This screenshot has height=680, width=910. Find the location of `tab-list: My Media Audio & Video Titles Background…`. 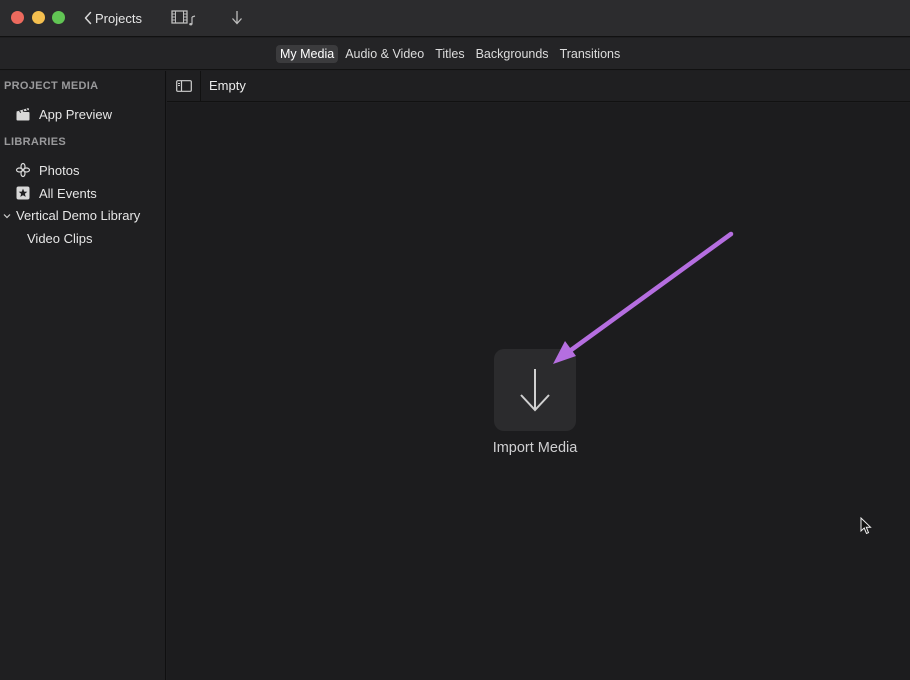

tab-list: My Media Audio & Video Titles Background… is located at coordinates (450, 54).